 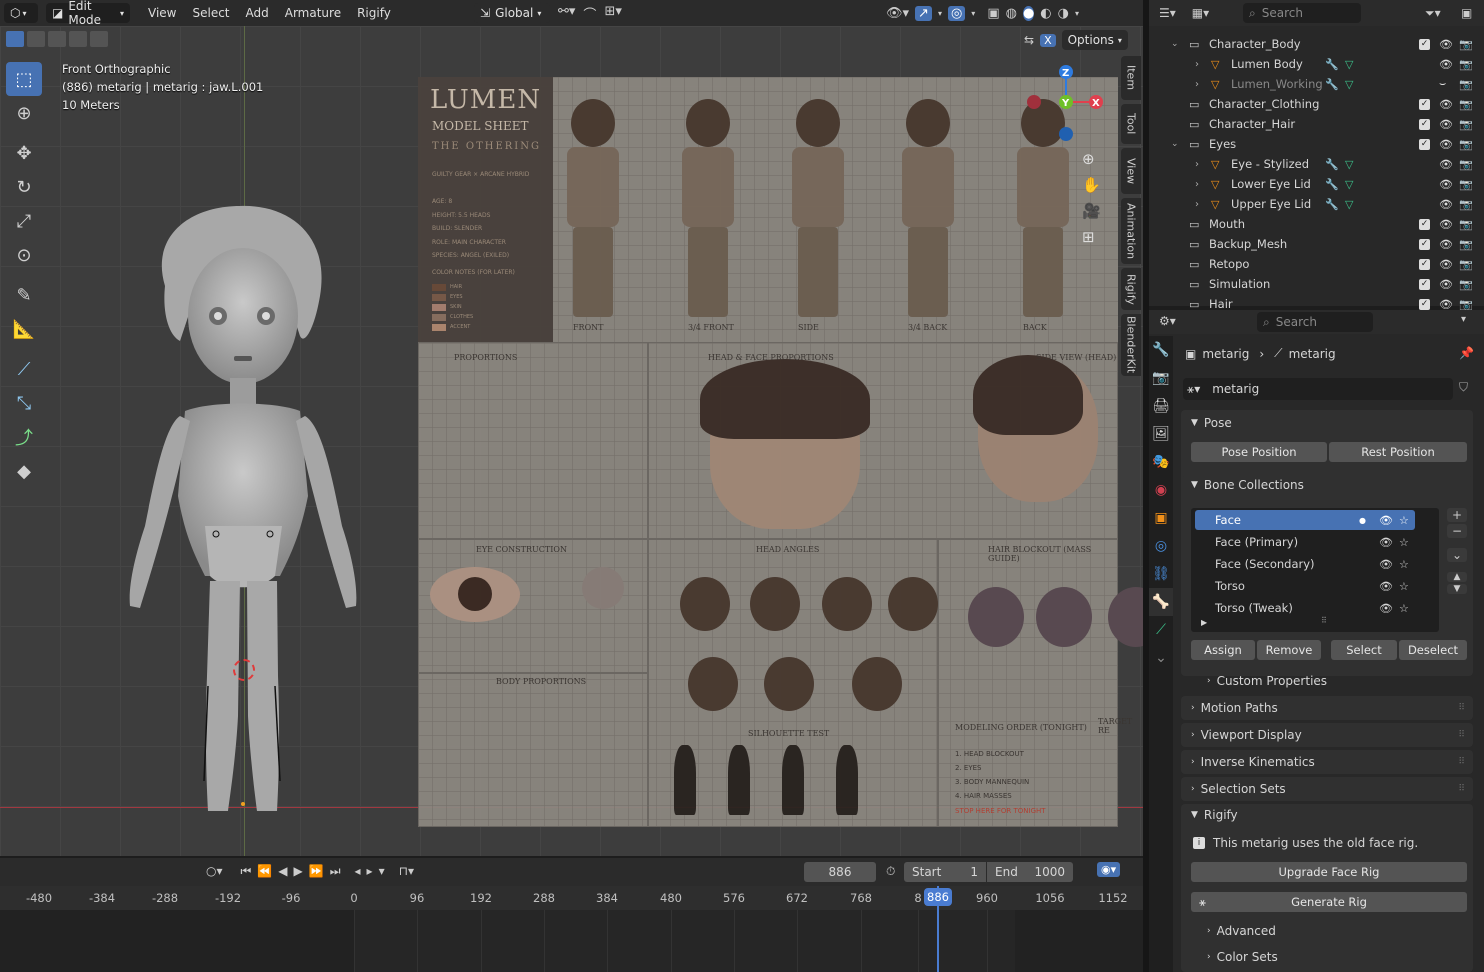 I want to click on character-mesh, so click(x=245, y=506).